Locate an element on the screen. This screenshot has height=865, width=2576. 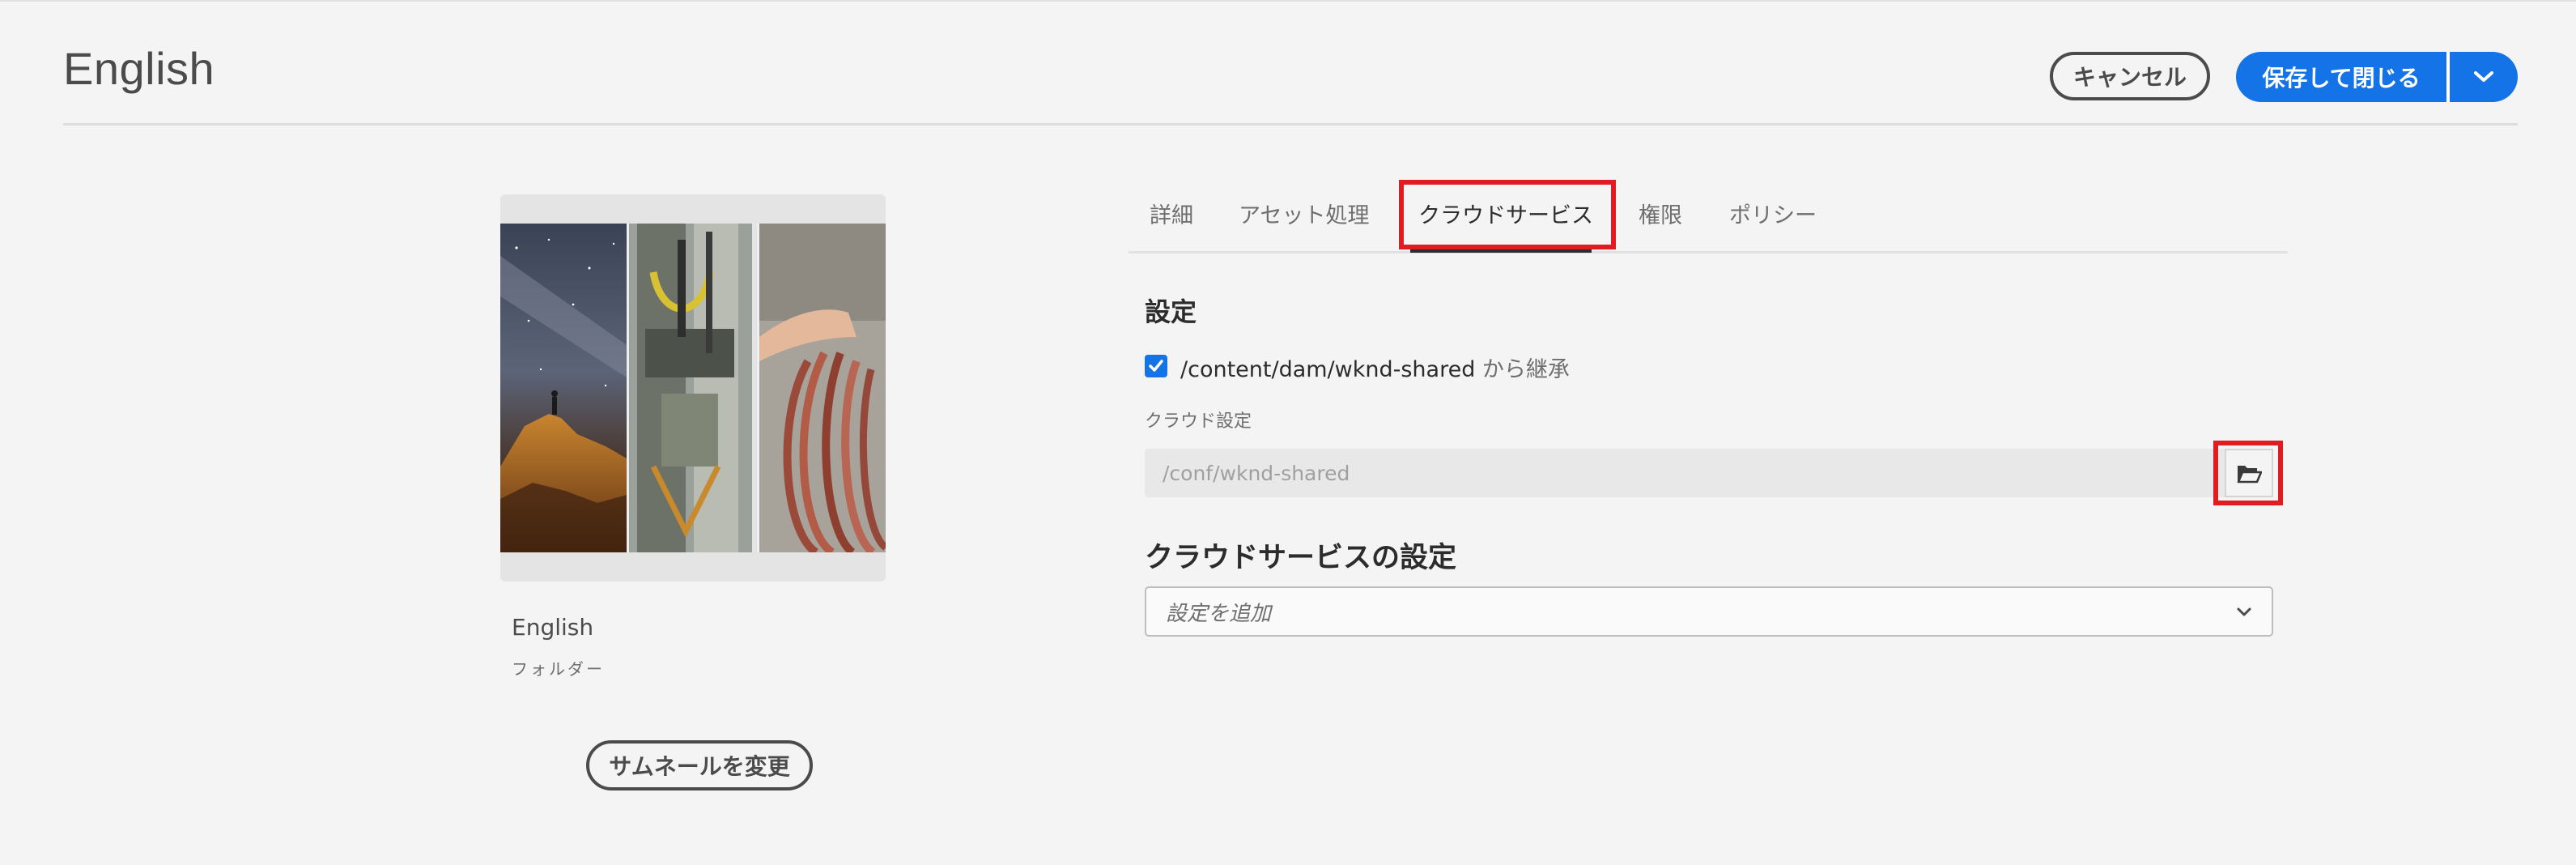
folder-thumbnail is located at coordinates (693, 388).